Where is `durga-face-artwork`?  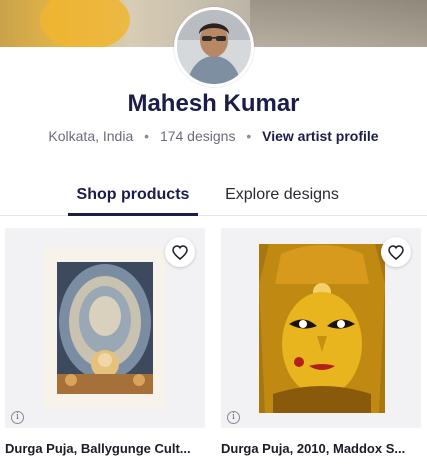 durga-face-artwork is located at coordinates (322, 328).